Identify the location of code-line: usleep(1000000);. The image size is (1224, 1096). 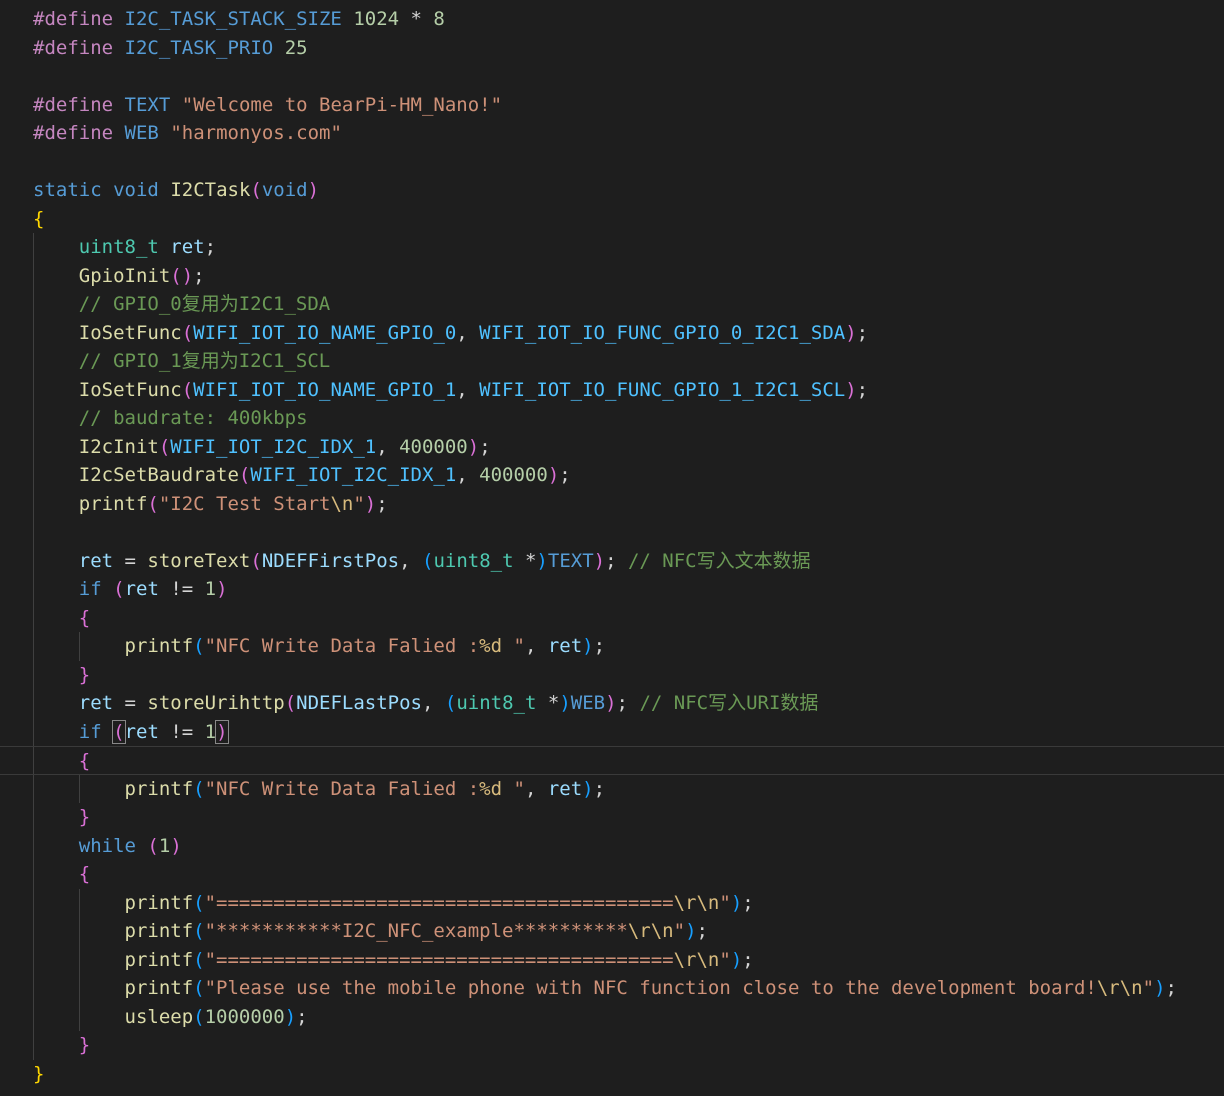
(612, 1017).